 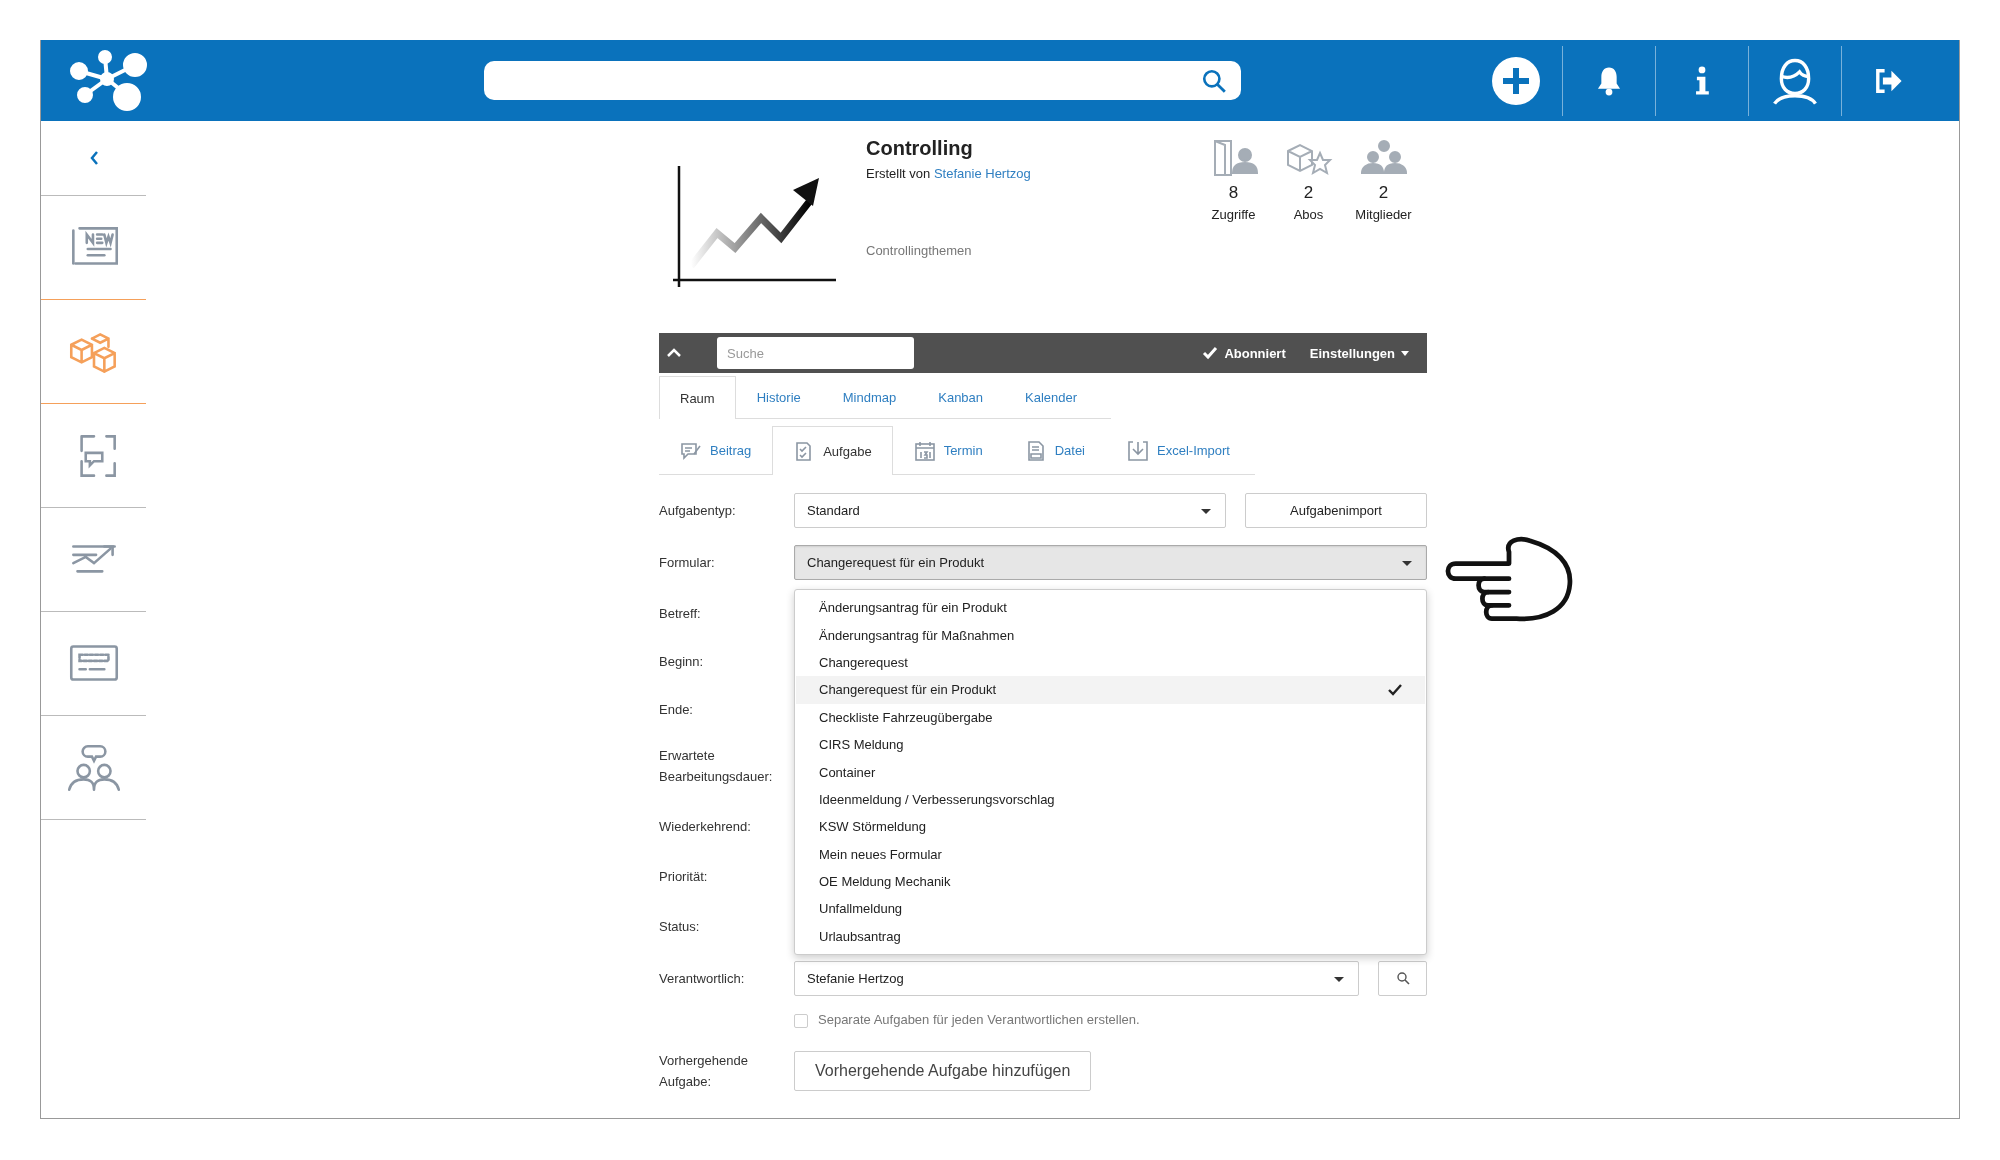 What do you see at coordinates (680, 926) in the screenshot?
I see `field-label: Status:` at bounding box center [680, 926].